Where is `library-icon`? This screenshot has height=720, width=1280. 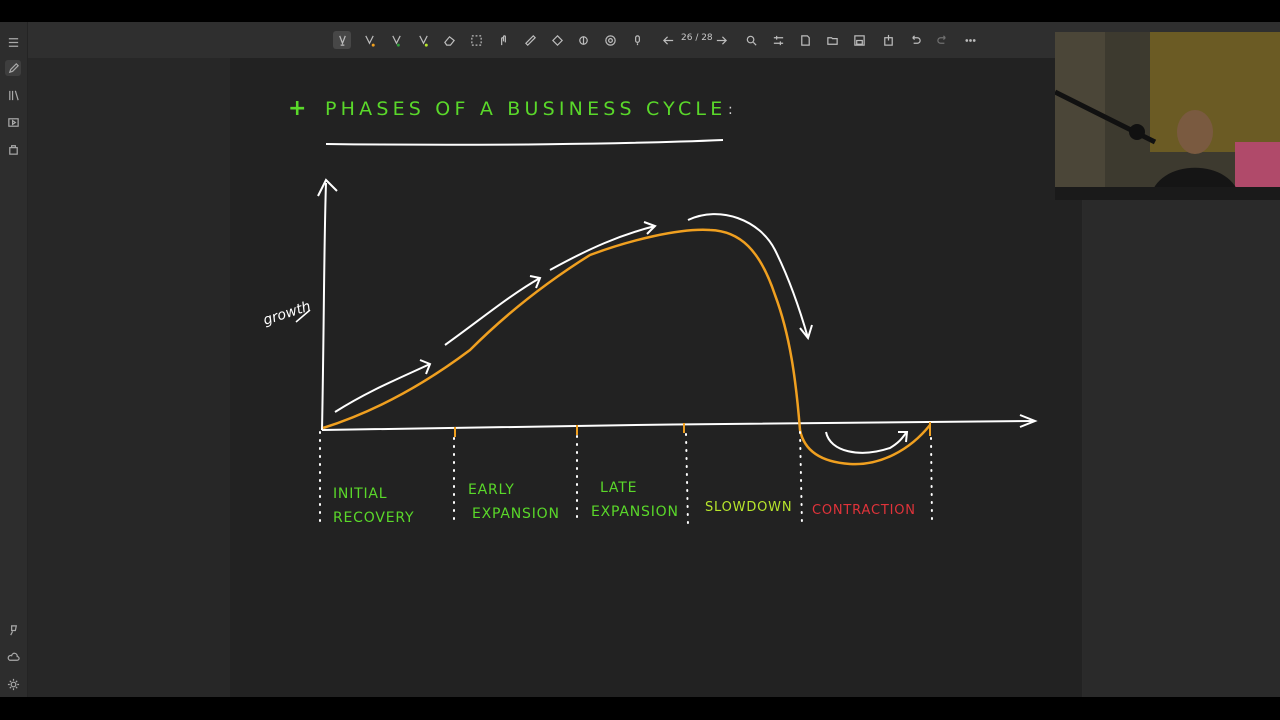
library-icon is located at coordinates (13, 95).